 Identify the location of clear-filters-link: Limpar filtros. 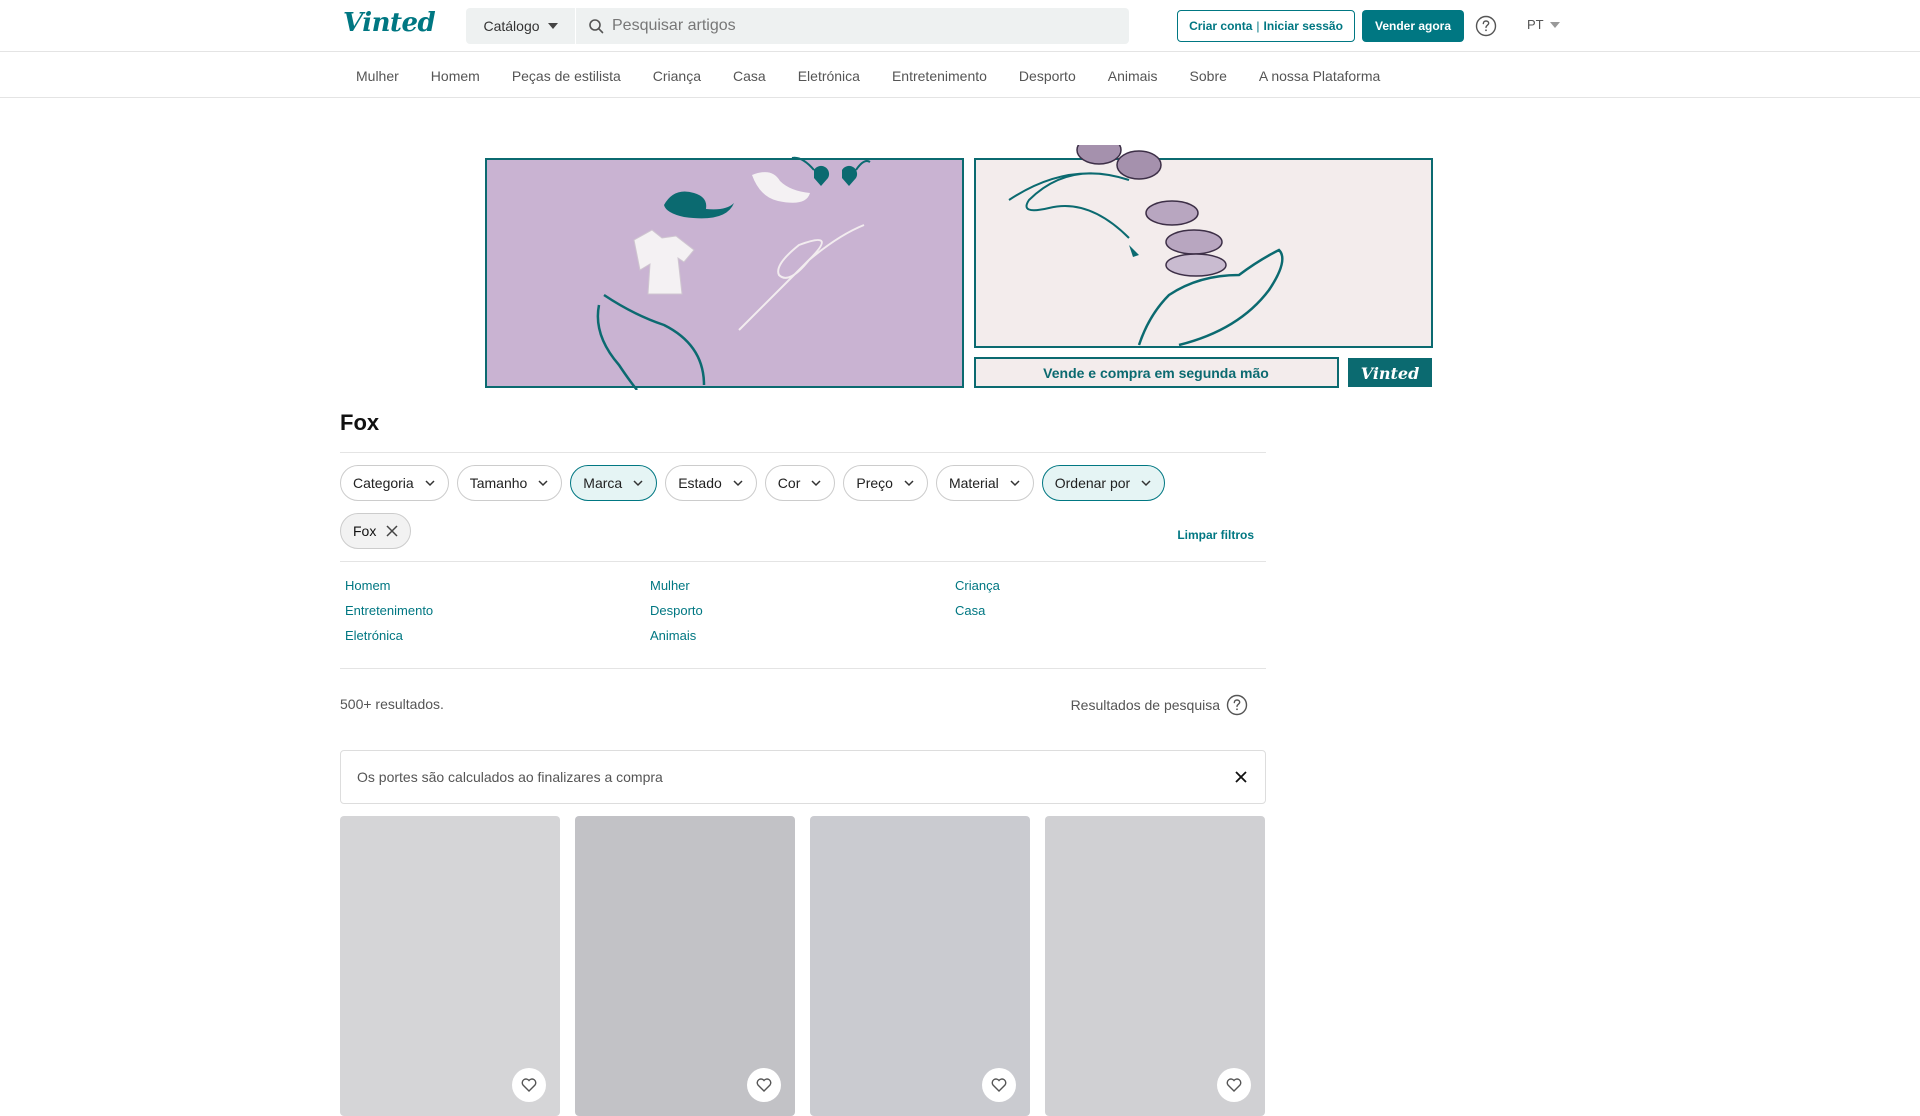
(1215, 535).